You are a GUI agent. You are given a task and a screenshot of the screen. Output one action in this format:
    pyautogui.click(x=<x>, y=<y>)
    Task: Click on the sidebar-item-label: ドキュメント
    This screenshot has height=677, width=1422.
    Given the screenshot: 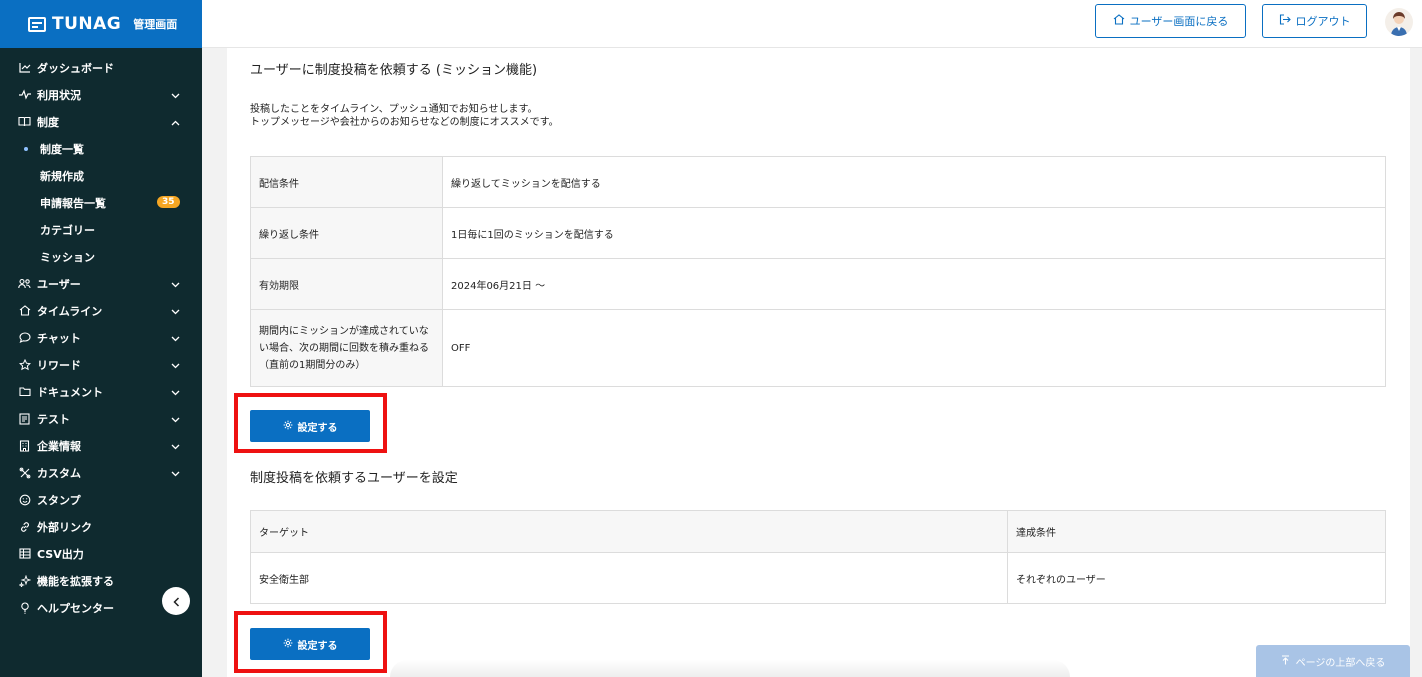 What is the action you would take?
    pyautogui.click(x=70, y=392)
    